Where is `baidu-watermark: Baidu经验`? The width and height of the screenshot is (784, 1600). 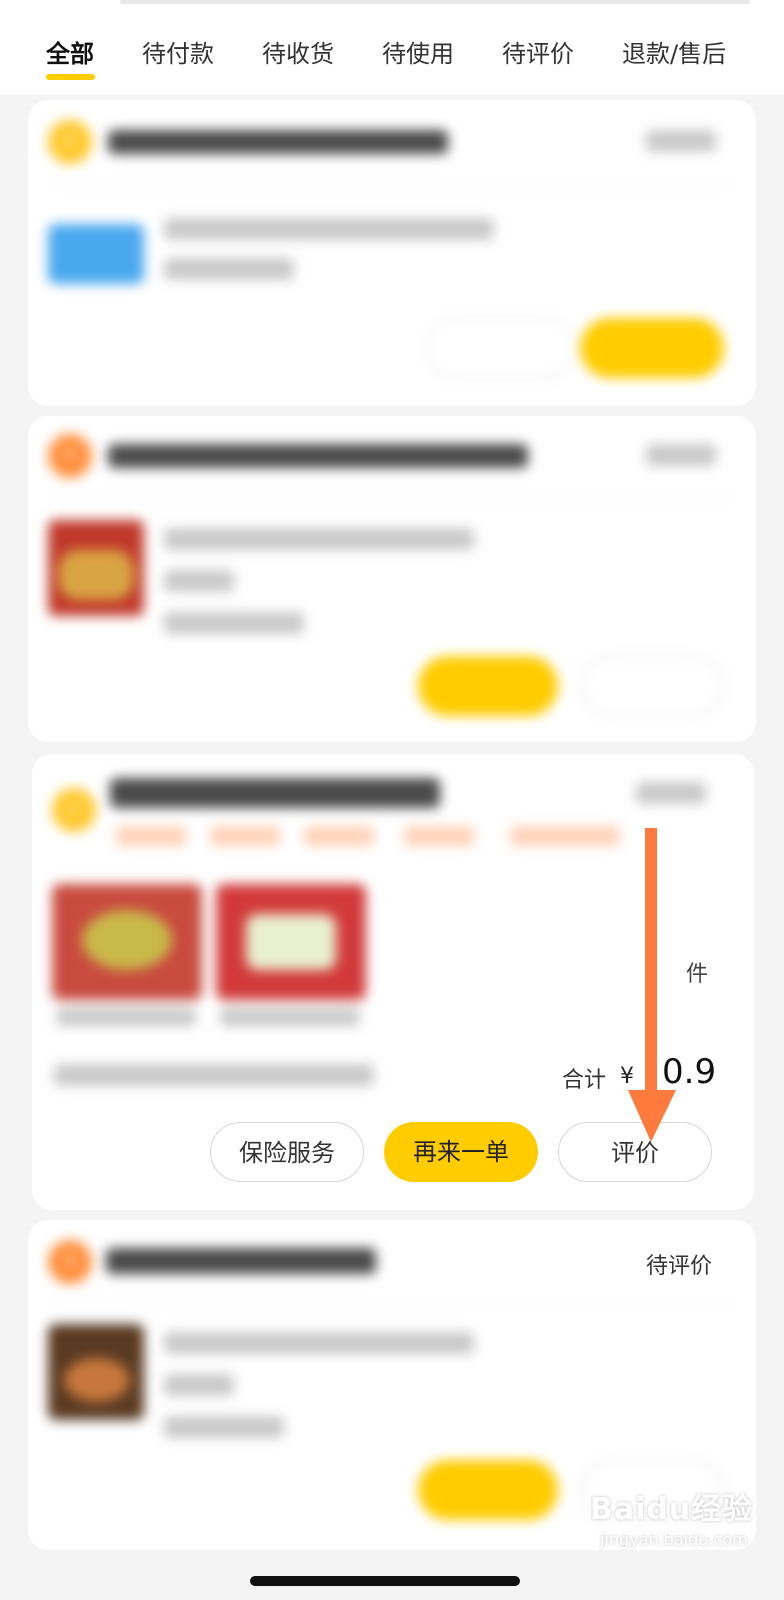
baidu-watermark: Baidu经验 is located at coordinates (672, 1509).